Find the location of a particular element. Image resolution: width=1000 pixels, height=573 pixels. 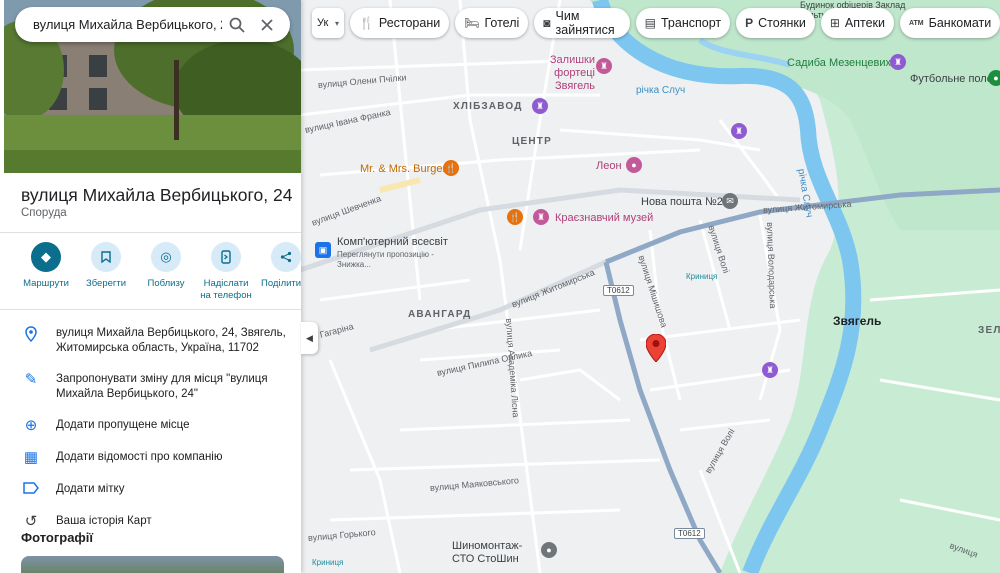

chevron-left-icon: ◀ is located at coordinates (309, 337).